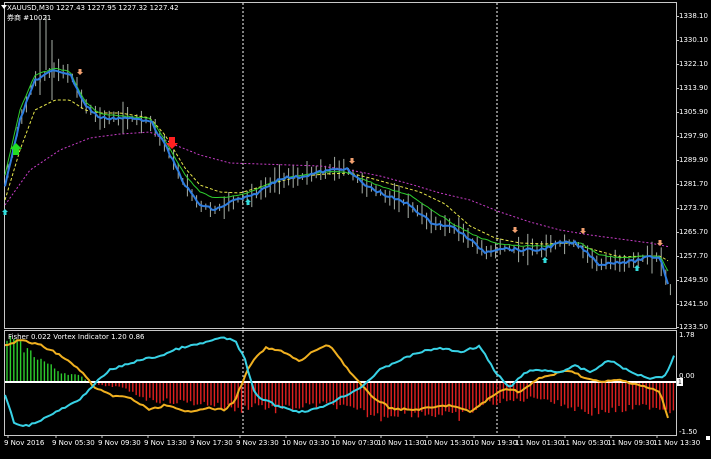 This screenshot has width=711, height=459. I want to click on price-axis-label: 1330.10, so click(693, 40).